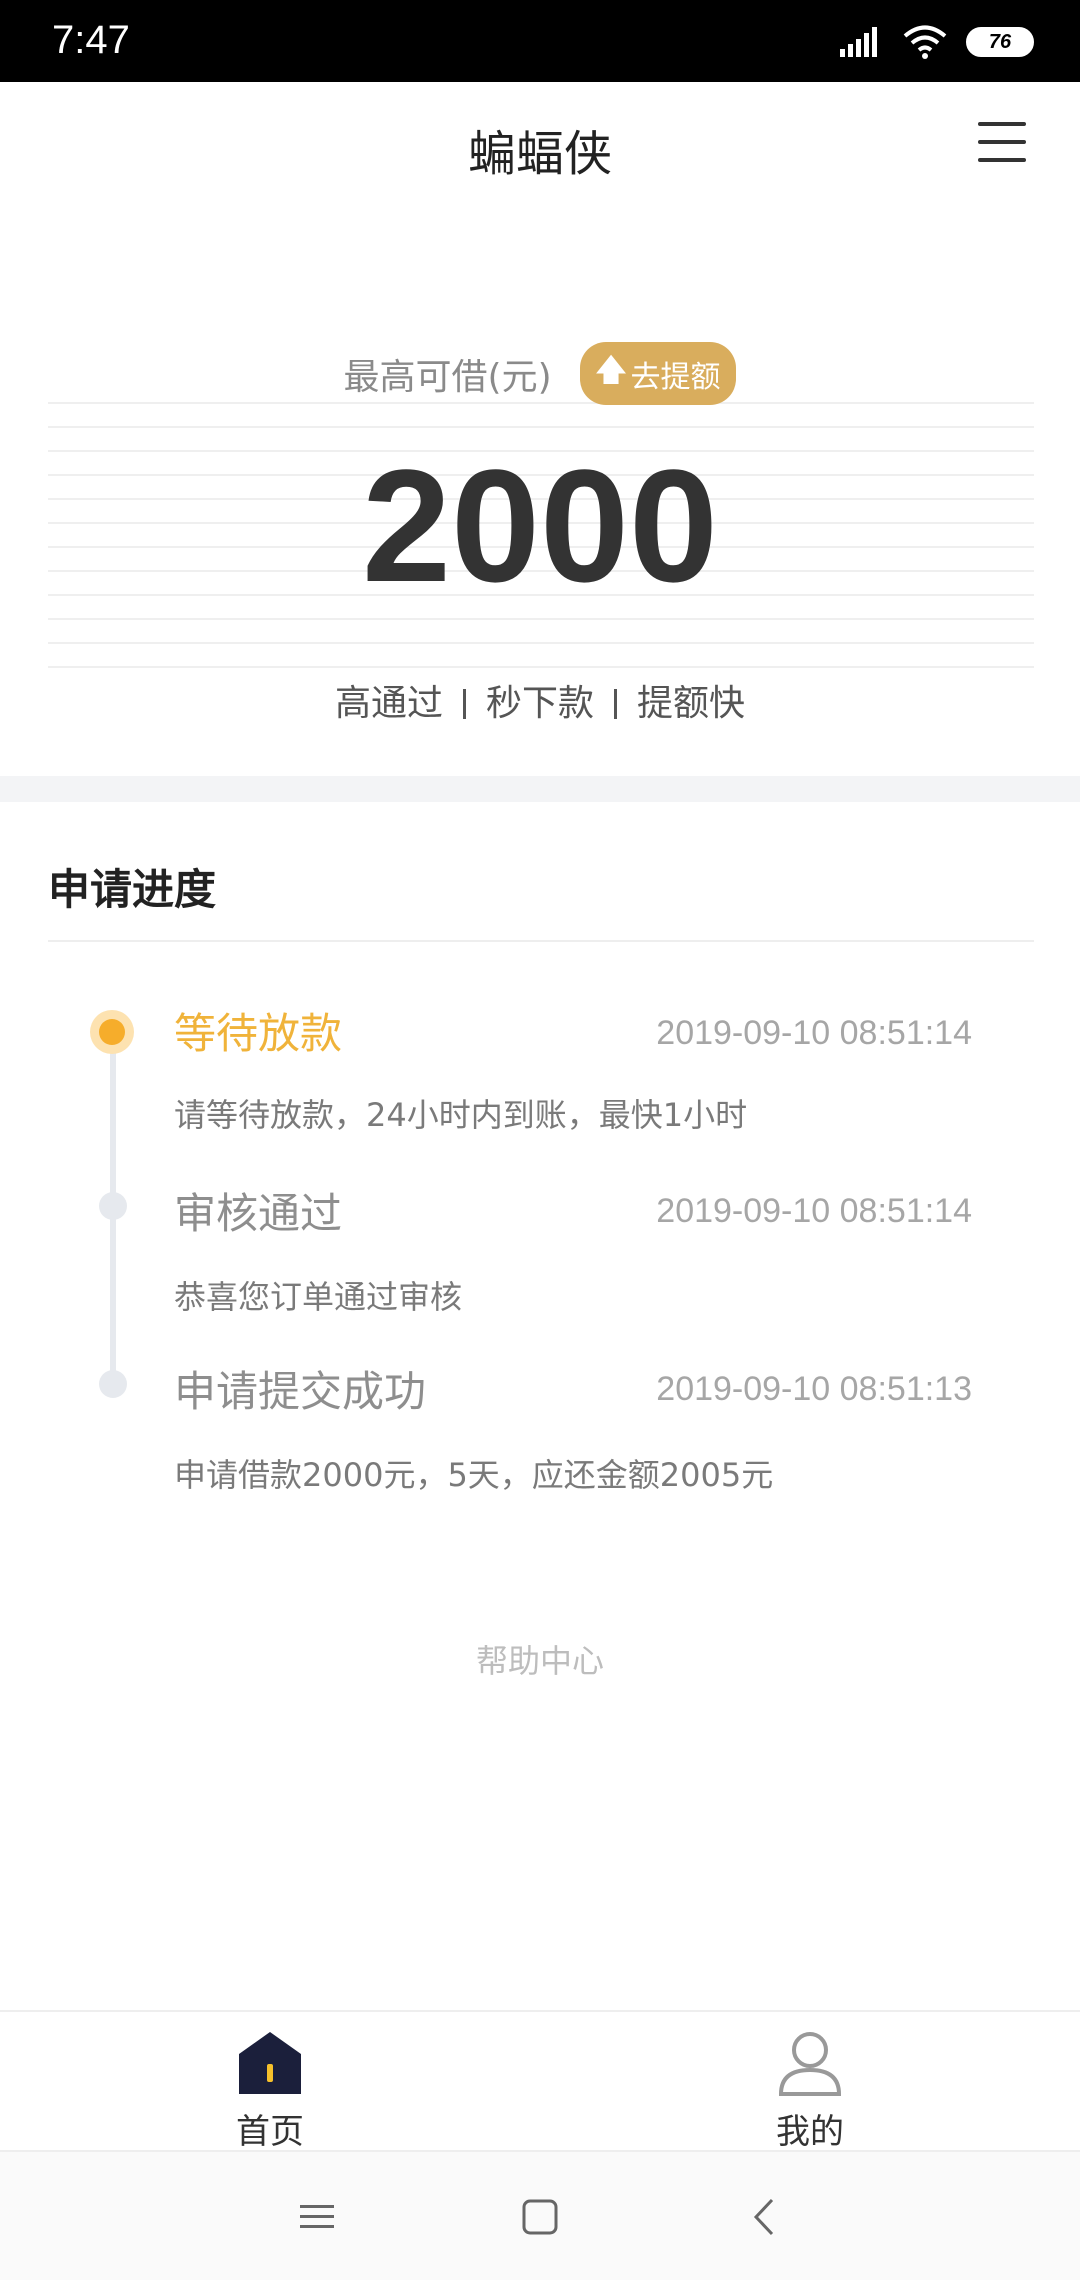 The image size is (1080, 2280). I want to click on feature-list: 高通过 秒下款 提额快, so click(540, 700).